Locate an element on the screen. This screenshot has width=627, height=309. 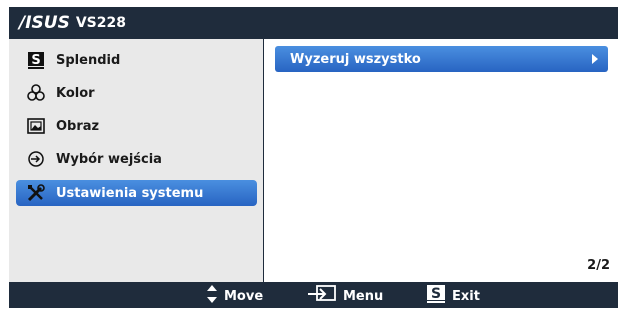
page-indicator: 2/2 is located at coordinates (598, 265).